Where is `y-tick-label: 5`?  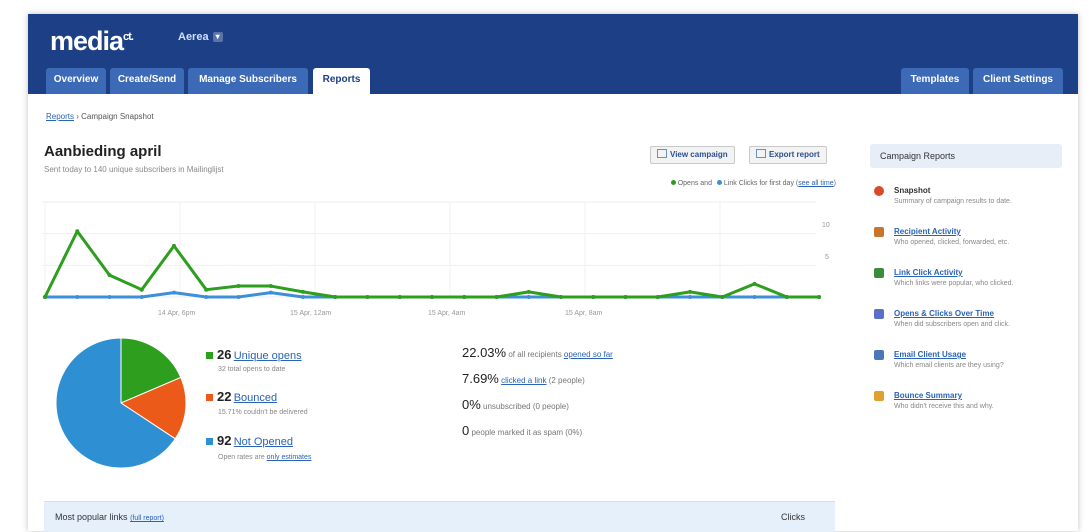
y-tick-label: 5 is located at coordinates (827, 257).